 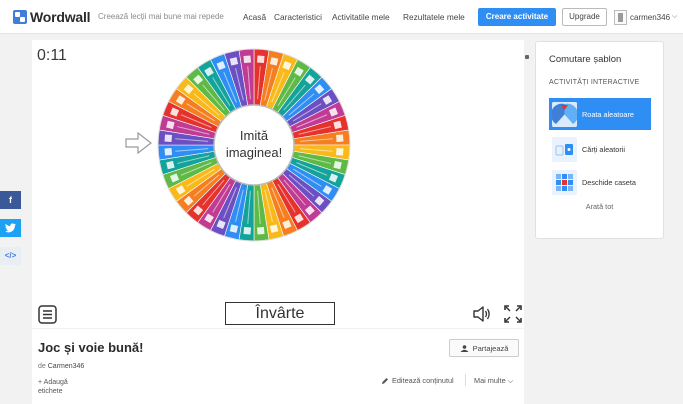 I want to click on nav-home: Acasă, so click(x=254, y=17).